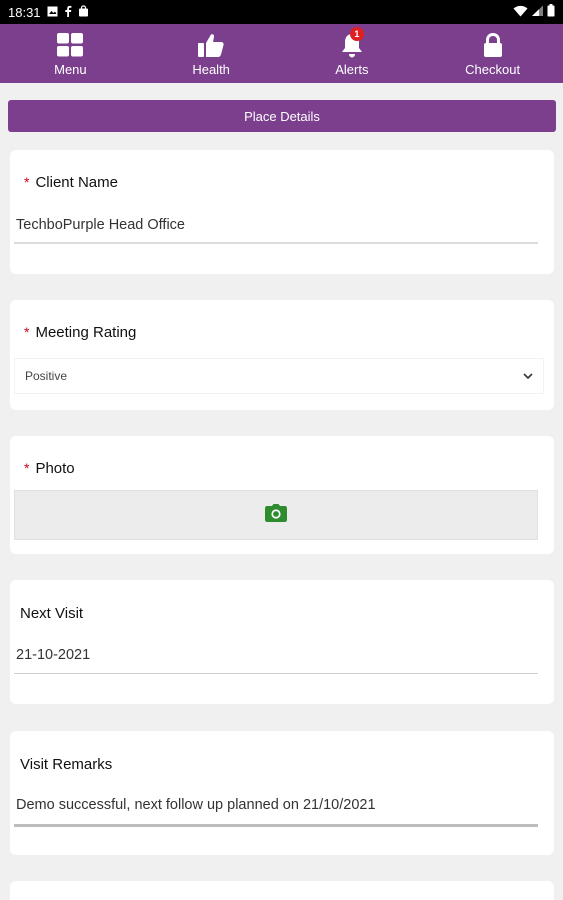  What do you see at coordinates (83, 12) in the screenshot?
I see `shopping-bag-icon` at bounding box center [83, 12].